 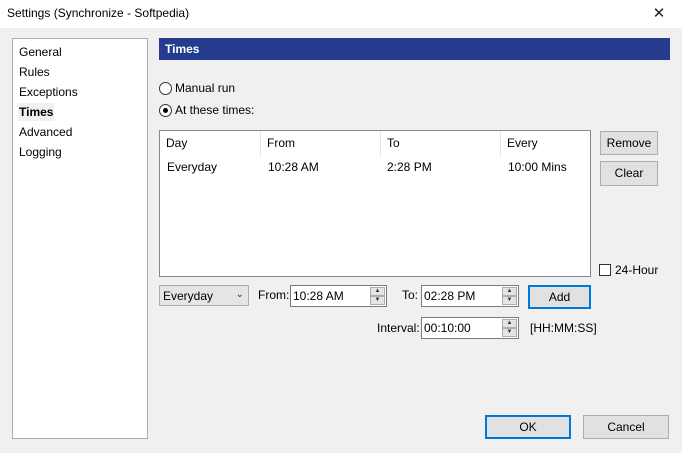 I want to click on window-title: Settings (Synchronize - Softpedia), so click(x=98, y=13).